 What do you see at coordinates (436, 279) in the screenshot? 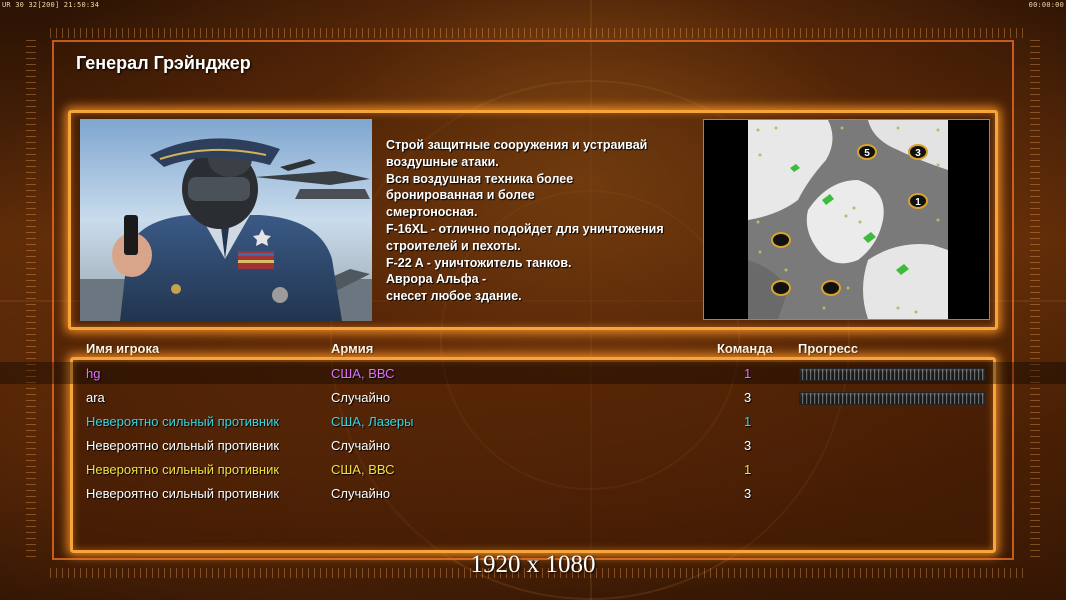
I see `description-line: Аврора Альфа -` at bounding box center [436, 279].